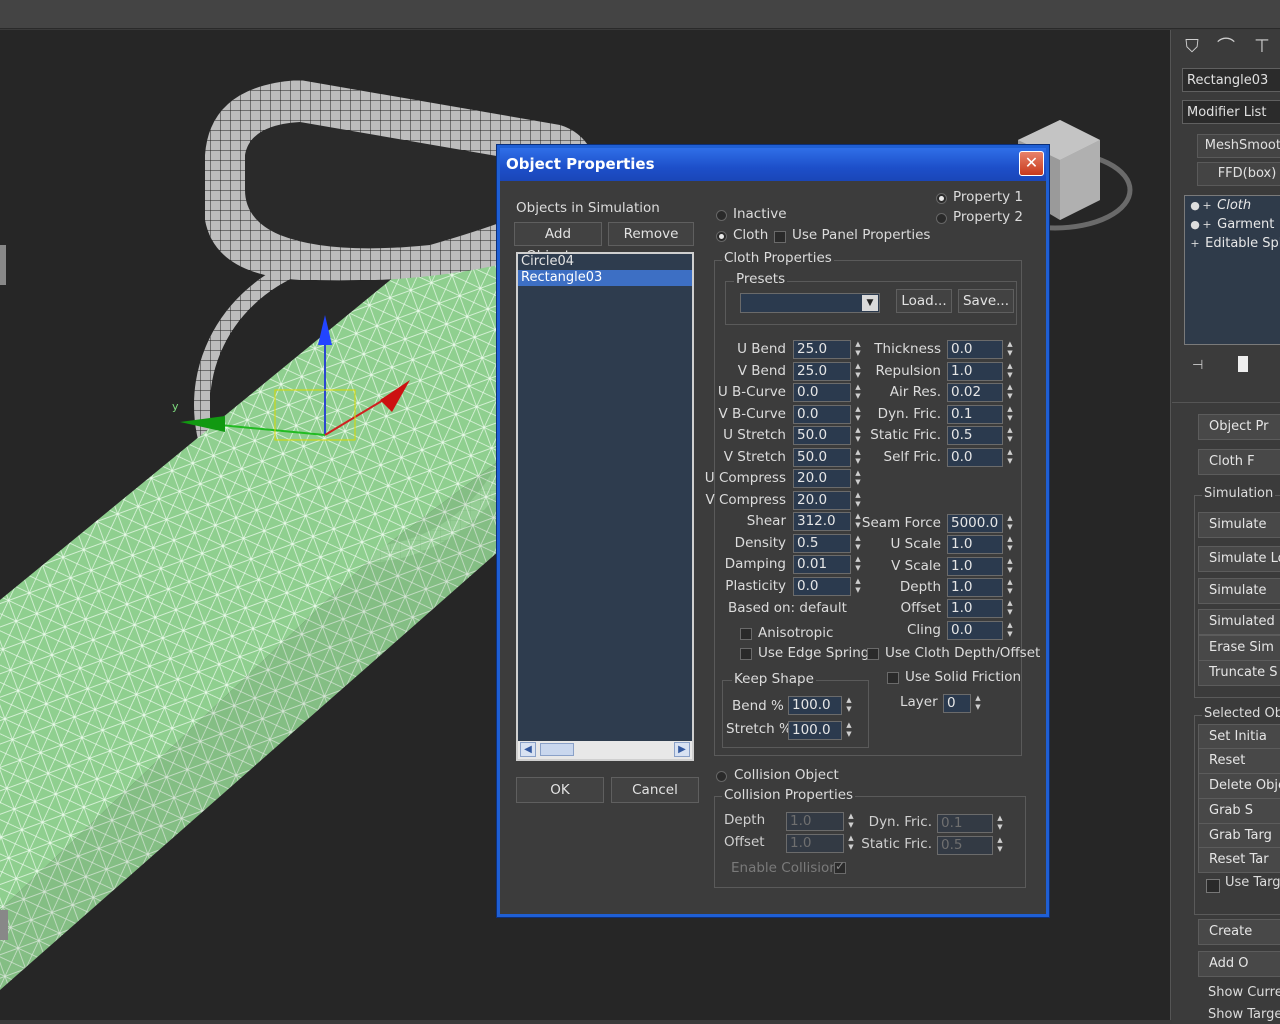  I want to click on delete-object-cache-button: Delete Obje, so click(1239, 786).